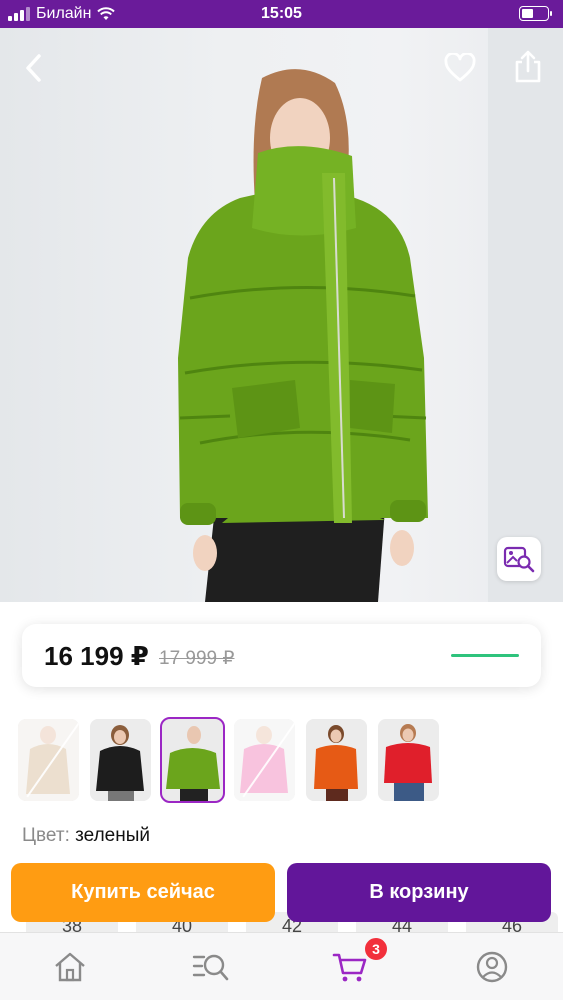 This screenshot has height=1000, width=563. I want to click on battery-icon, so click(535, 13).